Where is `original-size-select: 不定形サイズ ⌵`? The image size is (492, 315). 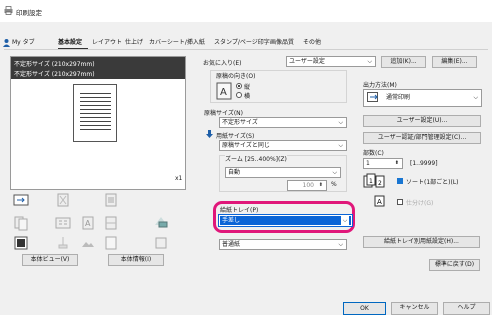
original-size-select: 不定形サイズ ⌵ is located at coordinates (283, 122).